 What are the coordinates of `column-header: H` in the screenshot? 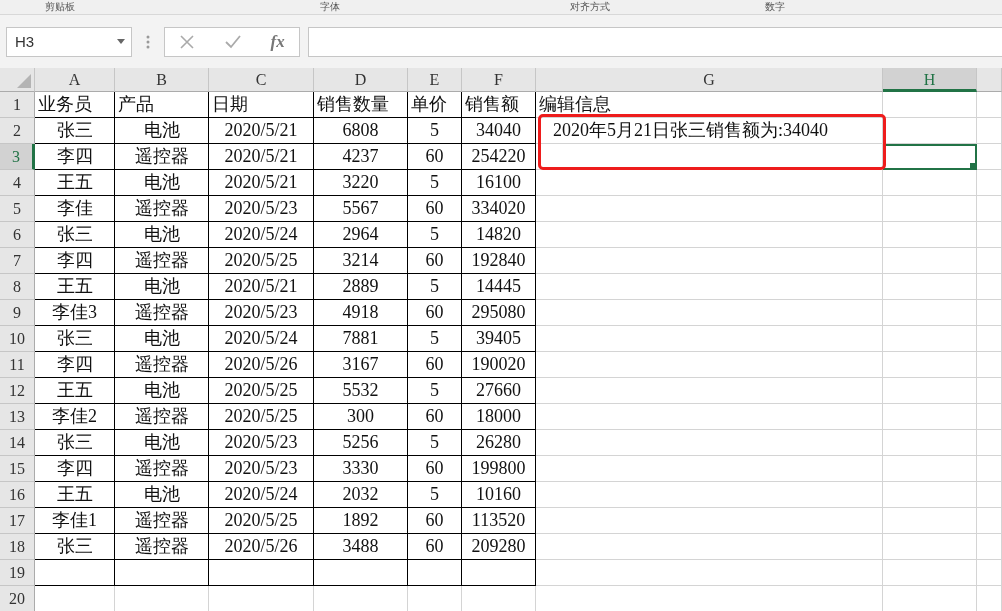 It's located at (930, 80).